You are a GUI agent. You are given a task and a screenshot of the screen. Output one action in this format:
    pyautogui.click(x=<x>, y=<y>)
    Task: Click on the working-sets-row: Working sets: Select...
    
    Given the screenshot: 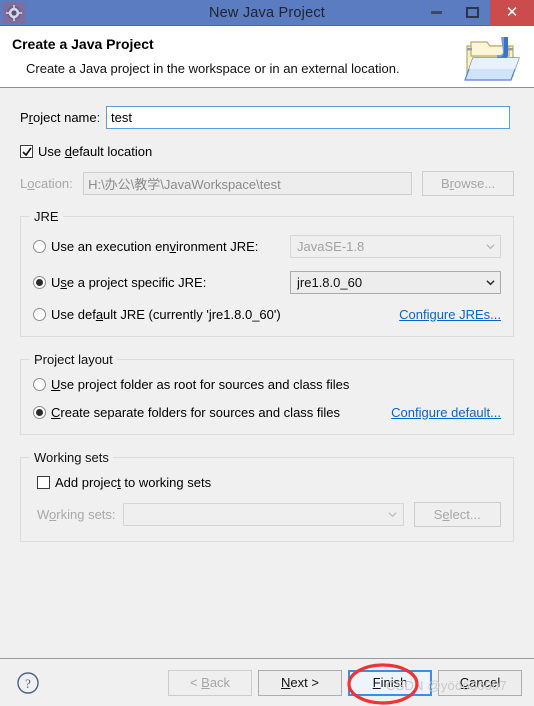 What is the action you would take?
    pyautogui.click(x=269, y=514)
    